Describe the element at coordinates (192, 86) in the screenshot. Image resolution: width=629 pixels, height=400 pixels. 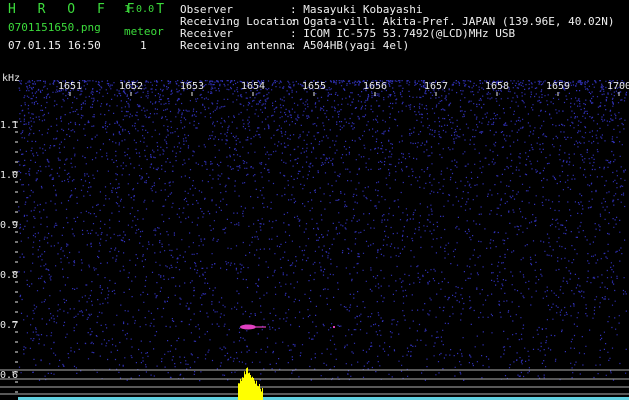
I see `x-tick-label: 1653` at that location.